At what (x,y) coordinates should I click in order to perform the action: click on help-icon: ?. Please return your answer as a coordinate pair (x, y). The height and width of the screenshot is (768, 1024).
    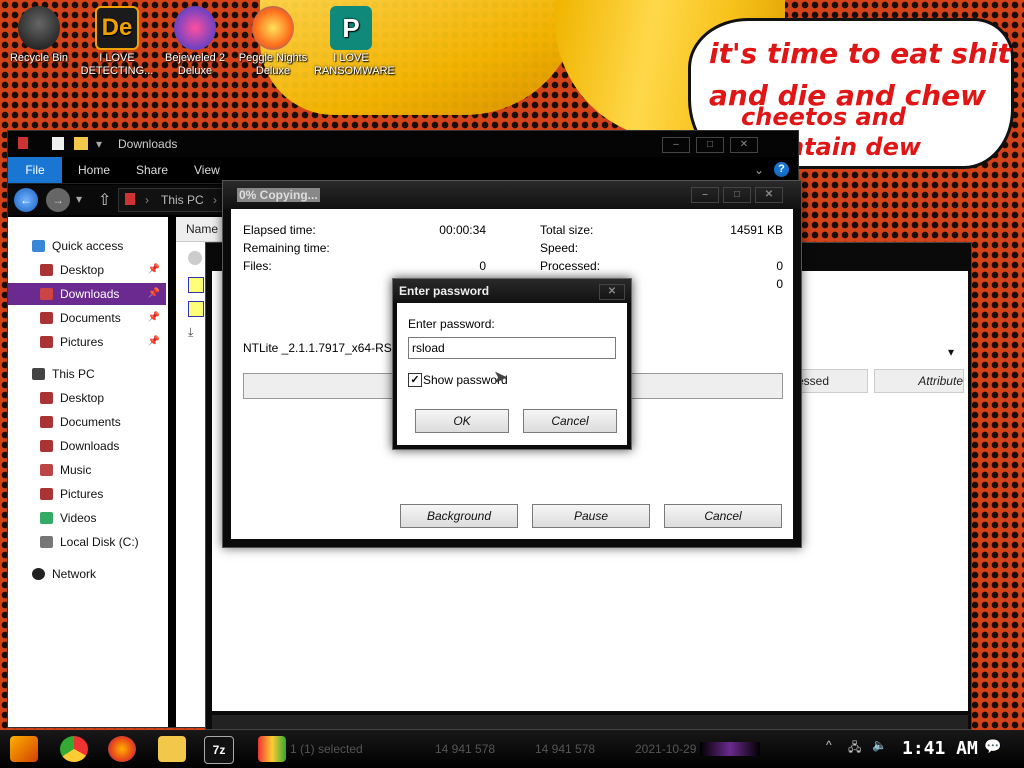
    Looking at the image, I should click on (781, 169).